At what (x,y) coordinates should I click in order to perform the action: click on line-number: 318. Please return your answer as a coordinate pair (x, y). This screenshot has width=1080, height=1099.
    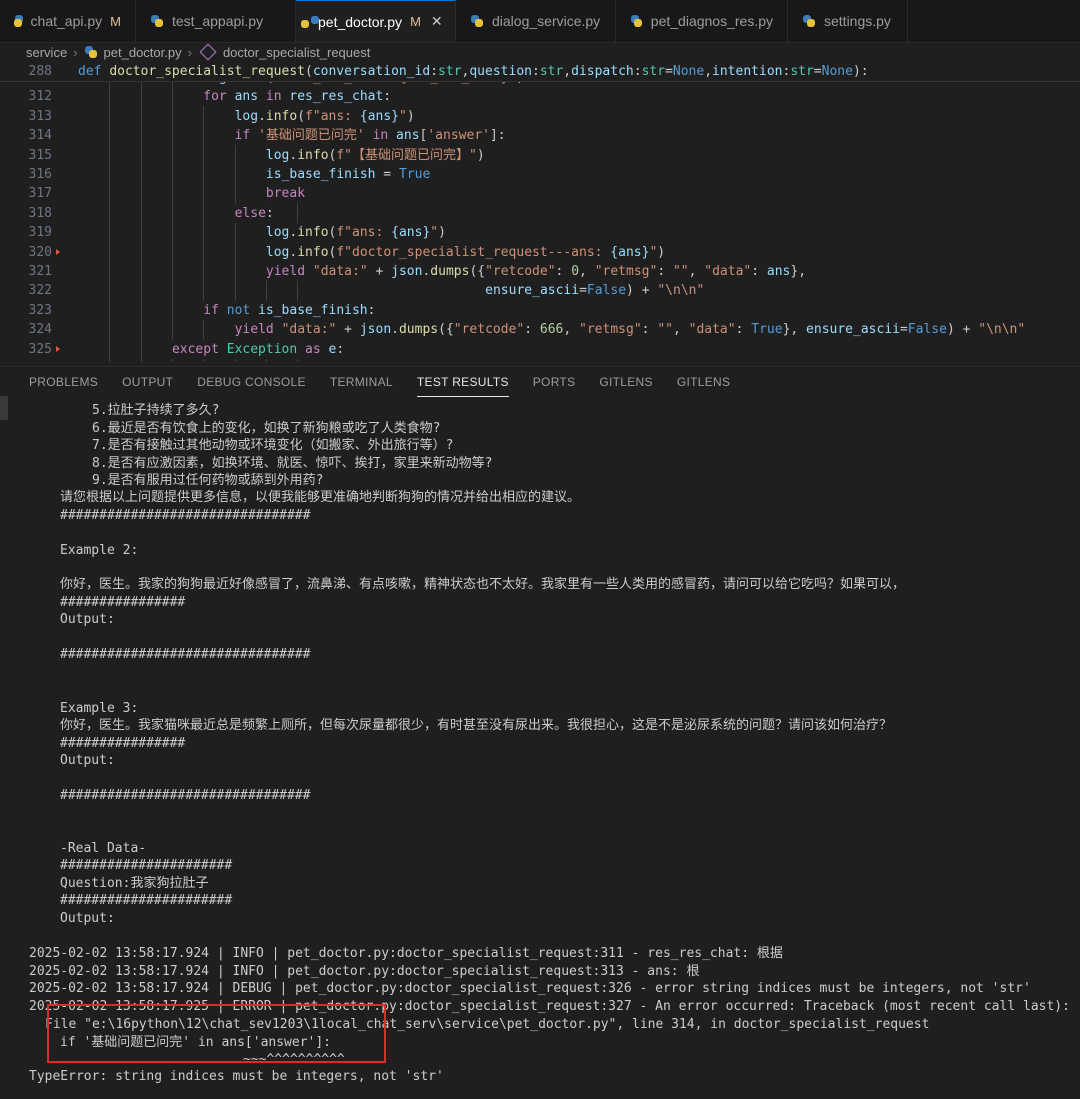
    Looking at the image, I should click on (40, 213).